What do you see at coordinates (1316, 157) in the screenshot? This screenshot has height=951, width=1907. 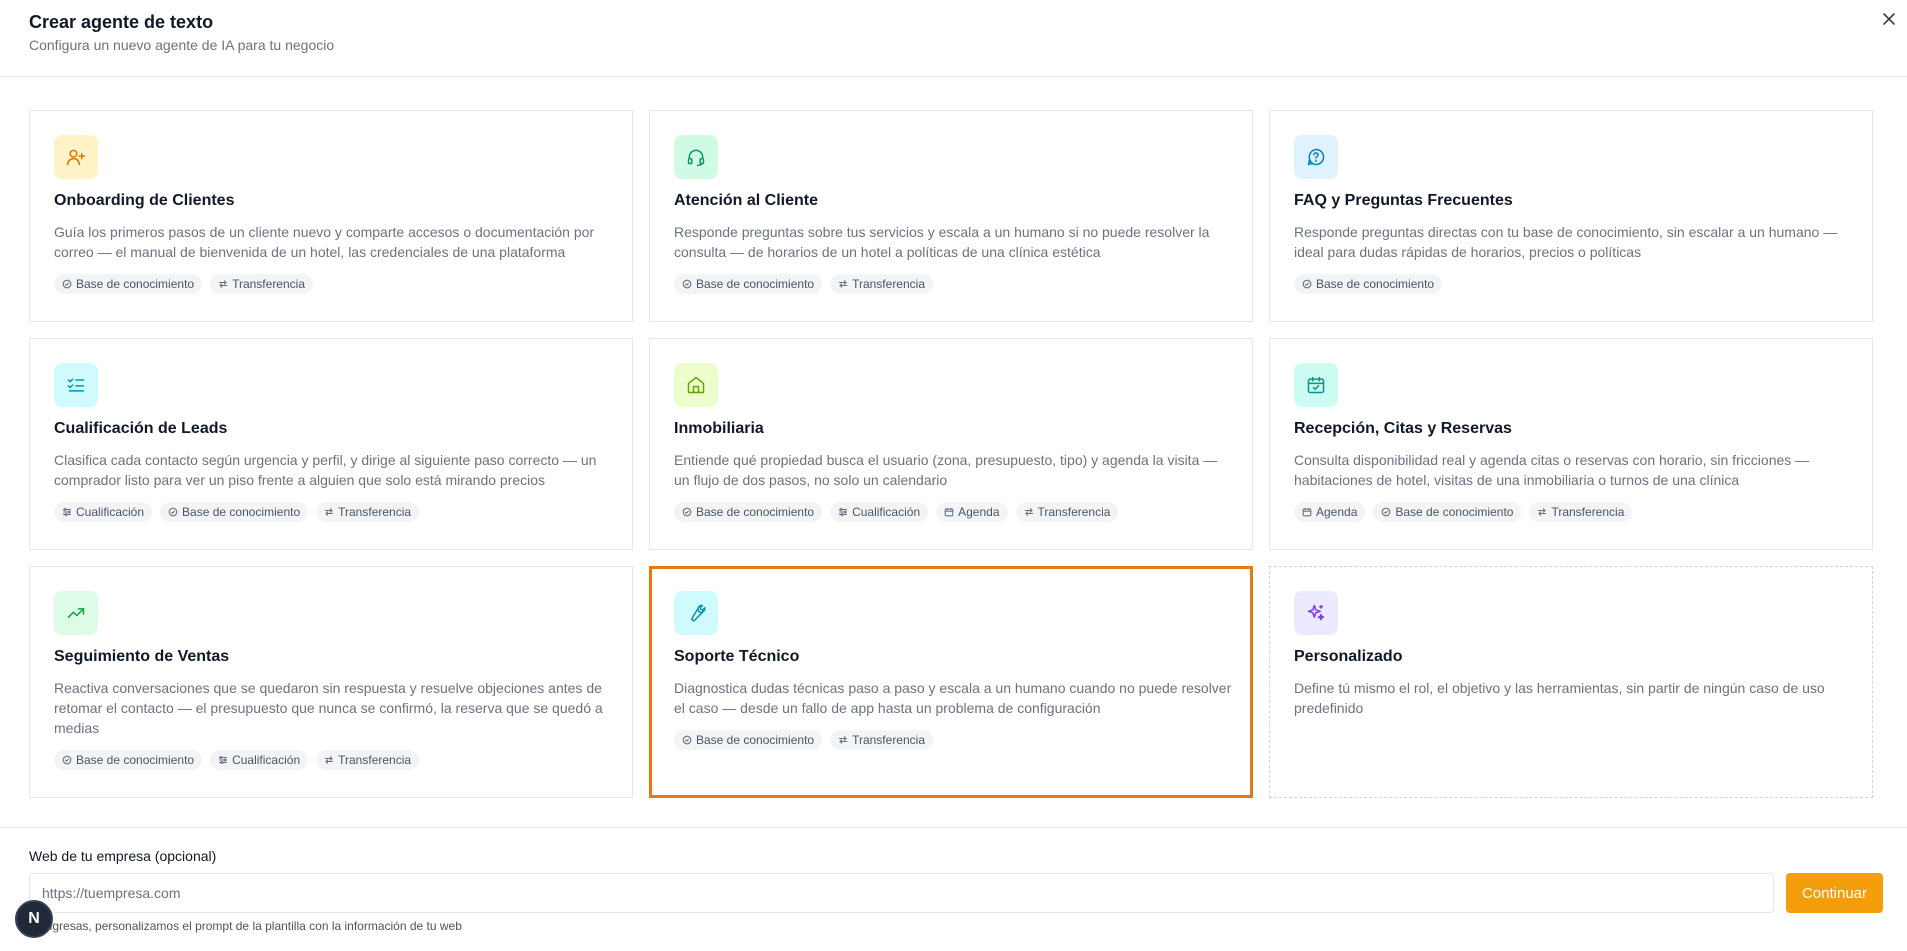 I see `help-circle-icon` at bounding box center [1316, 157].